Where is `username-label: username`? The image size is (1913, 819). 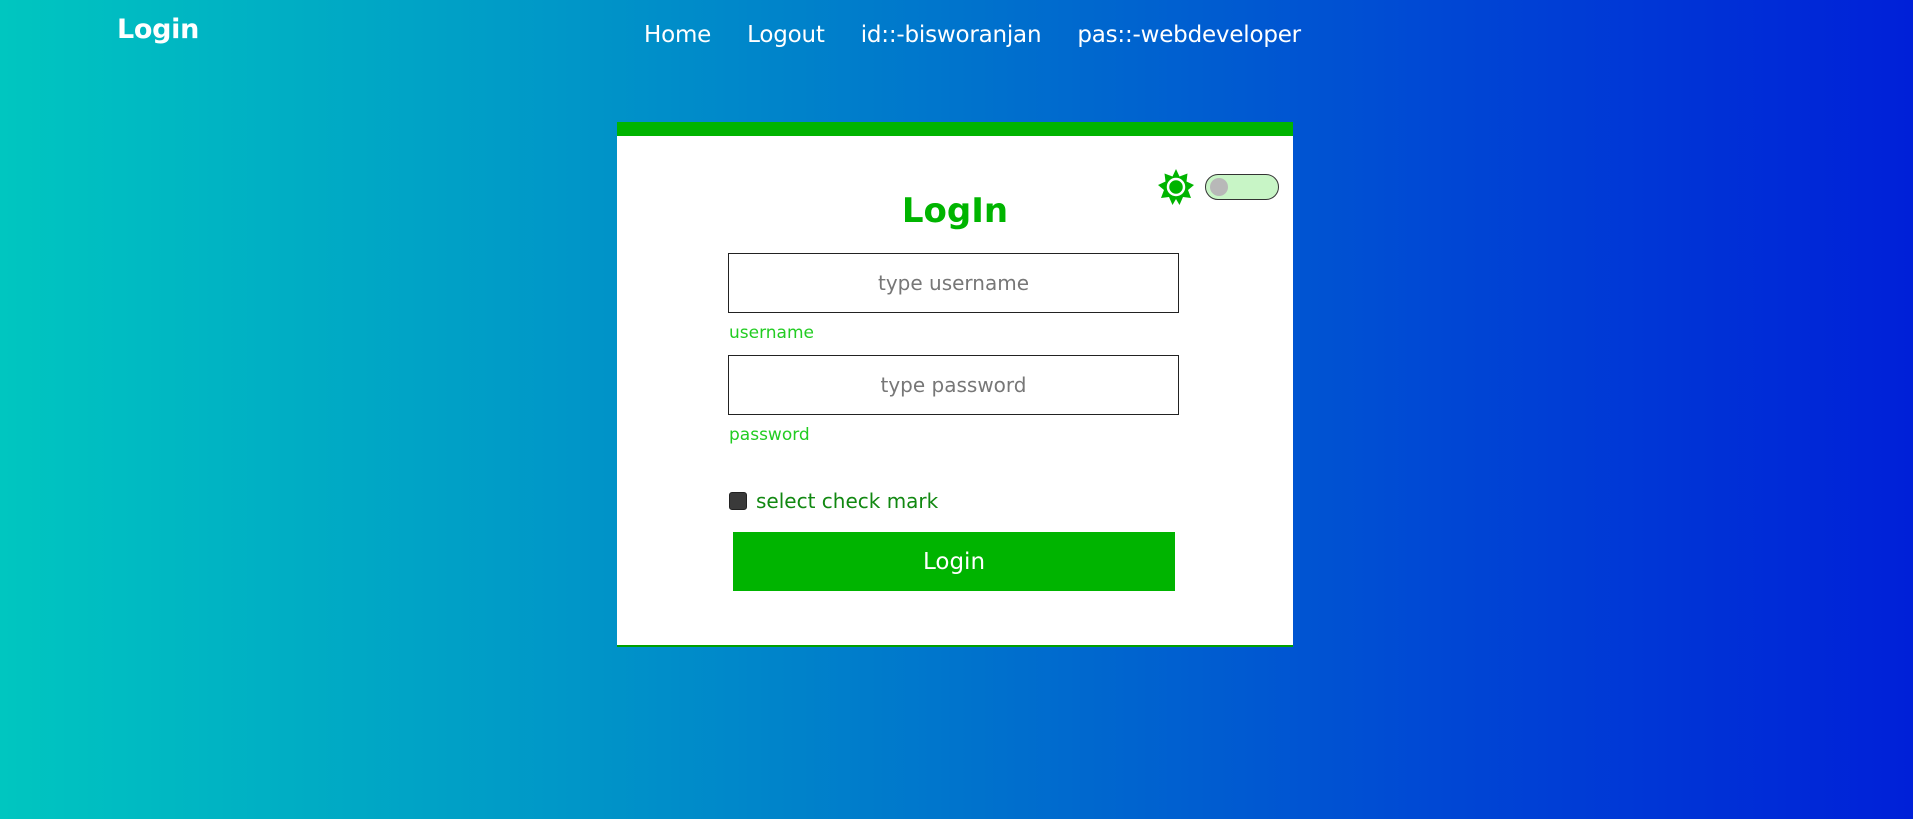 username-label: username is located at coordinates (771, 333).